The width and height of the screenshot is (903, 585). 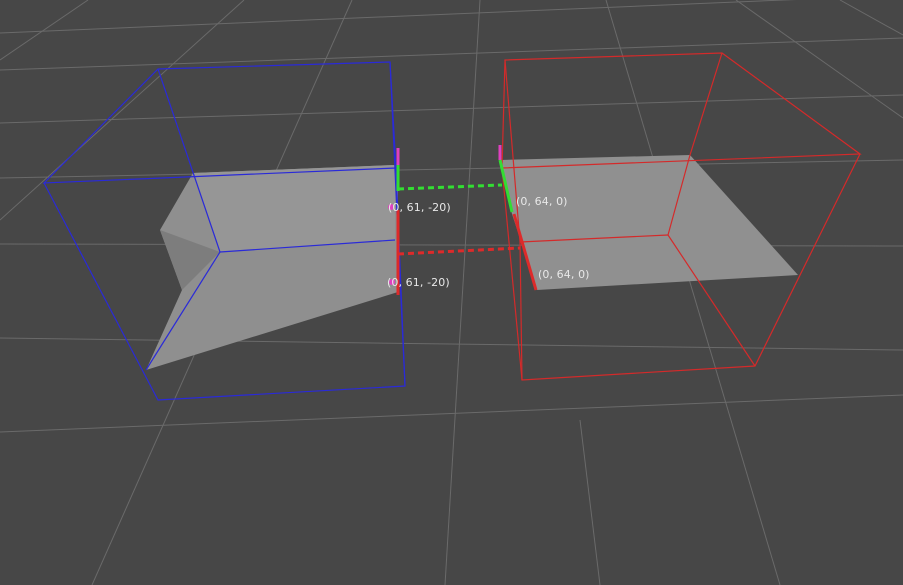 I want to click on left-top-coordinate-label: (0, 61, -20), so click(x=419, y=207).